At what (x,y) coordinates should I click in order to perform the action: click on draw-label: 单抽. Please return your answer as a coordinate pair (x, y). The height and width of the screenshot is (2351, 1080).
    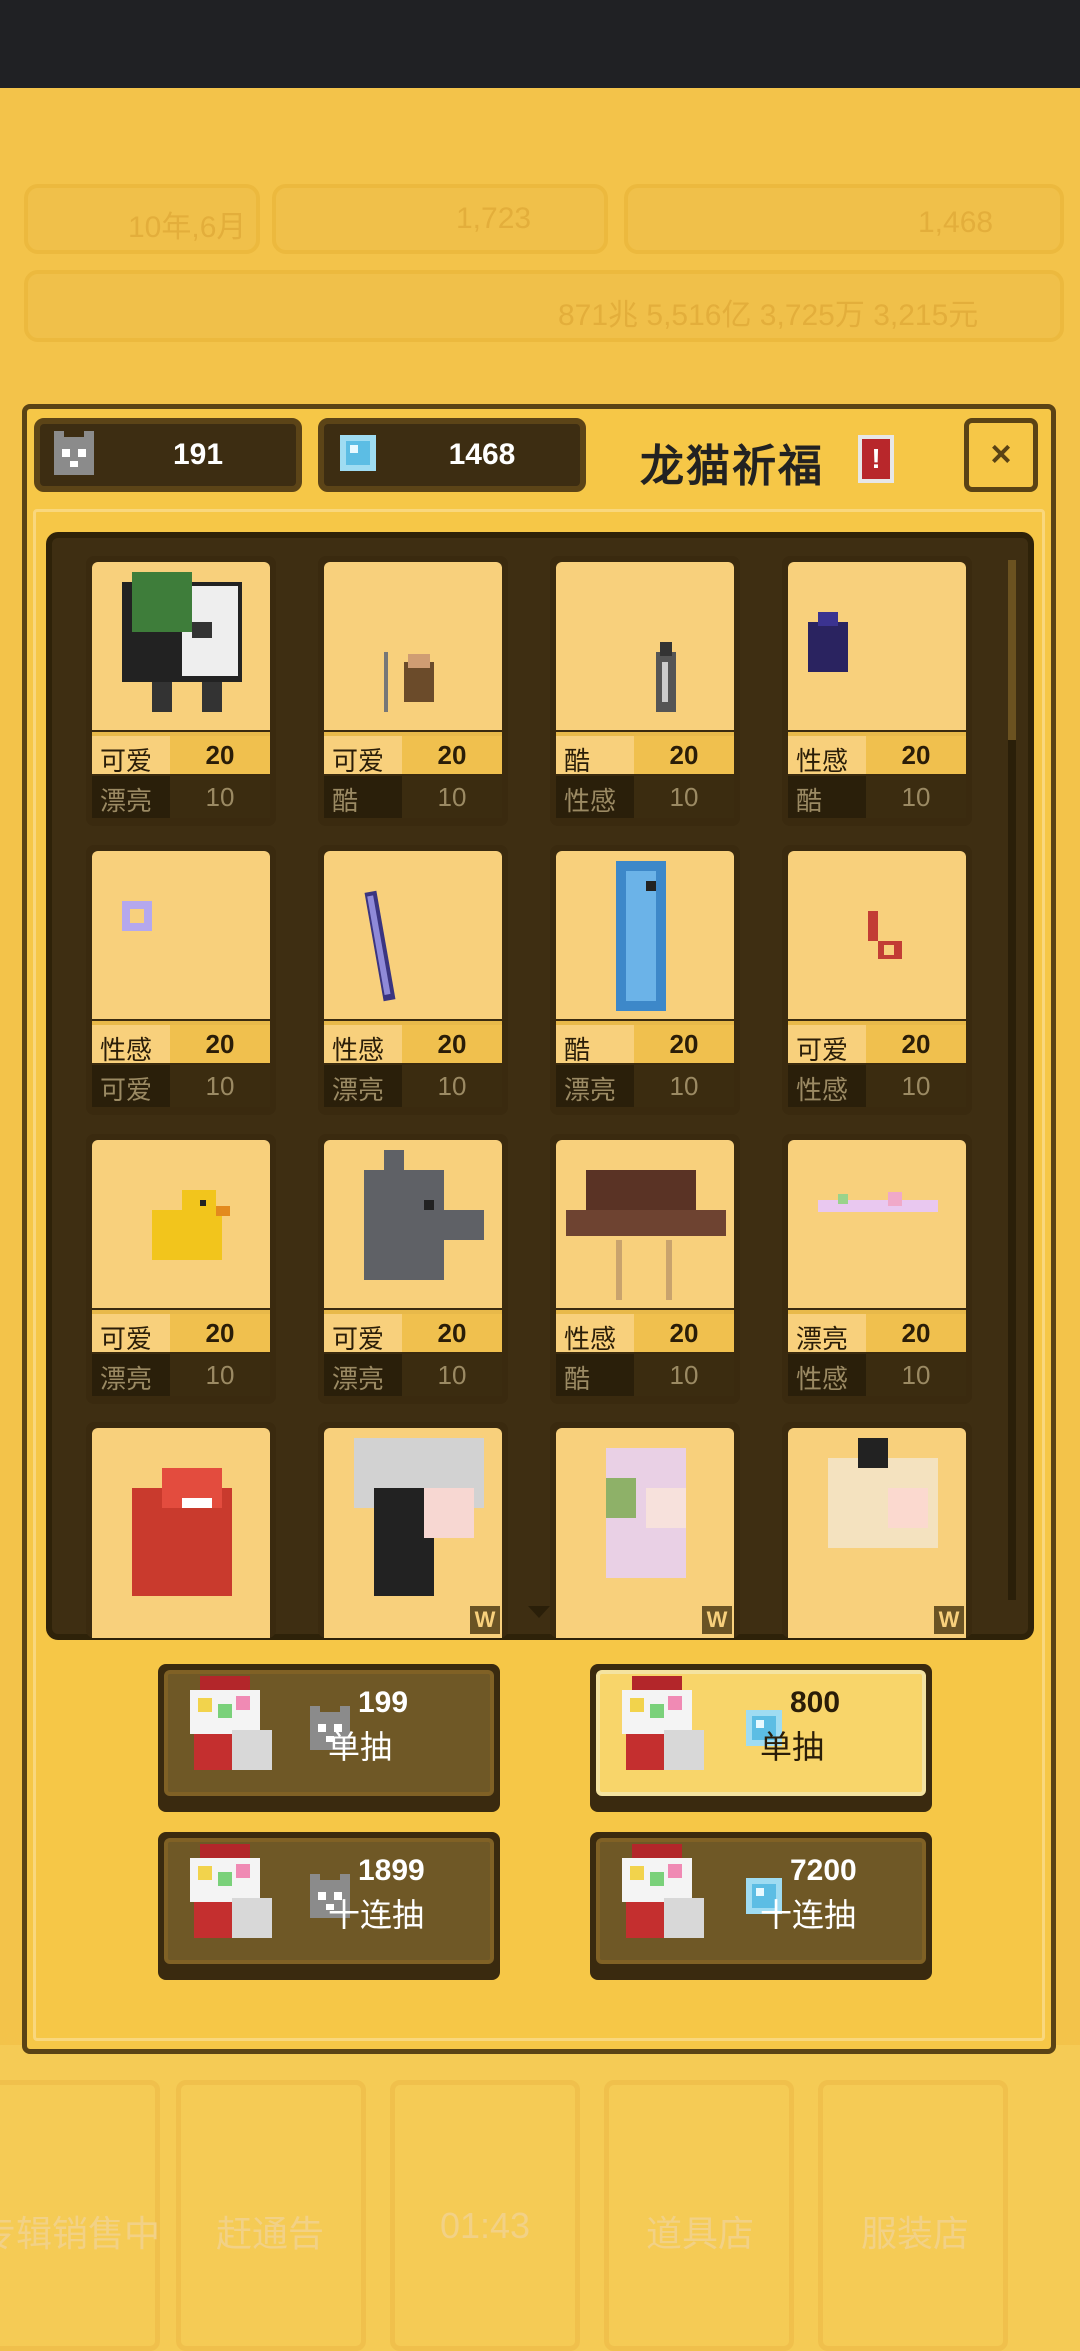
    Looking at the image, I should click on (360, 1747).